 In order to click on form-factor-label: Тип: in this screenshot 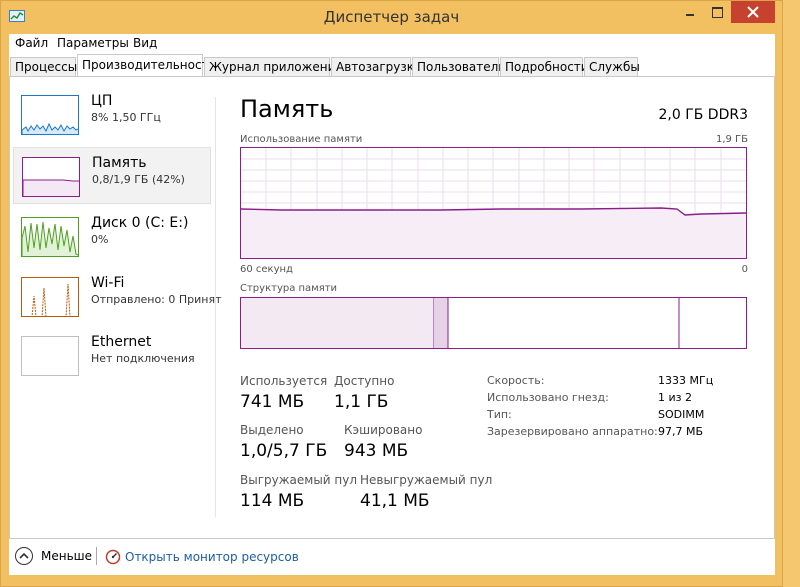, I will do `click(499, 414)`.